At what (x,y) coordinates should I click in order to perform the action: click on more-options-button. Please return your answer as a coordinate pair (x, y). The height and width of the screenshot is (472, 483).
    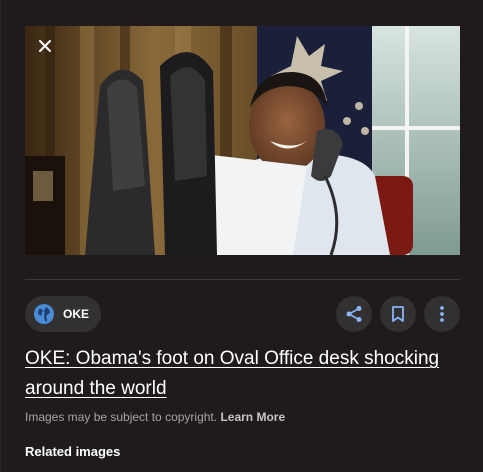
    Looking at the image, I should click on (442, 314).